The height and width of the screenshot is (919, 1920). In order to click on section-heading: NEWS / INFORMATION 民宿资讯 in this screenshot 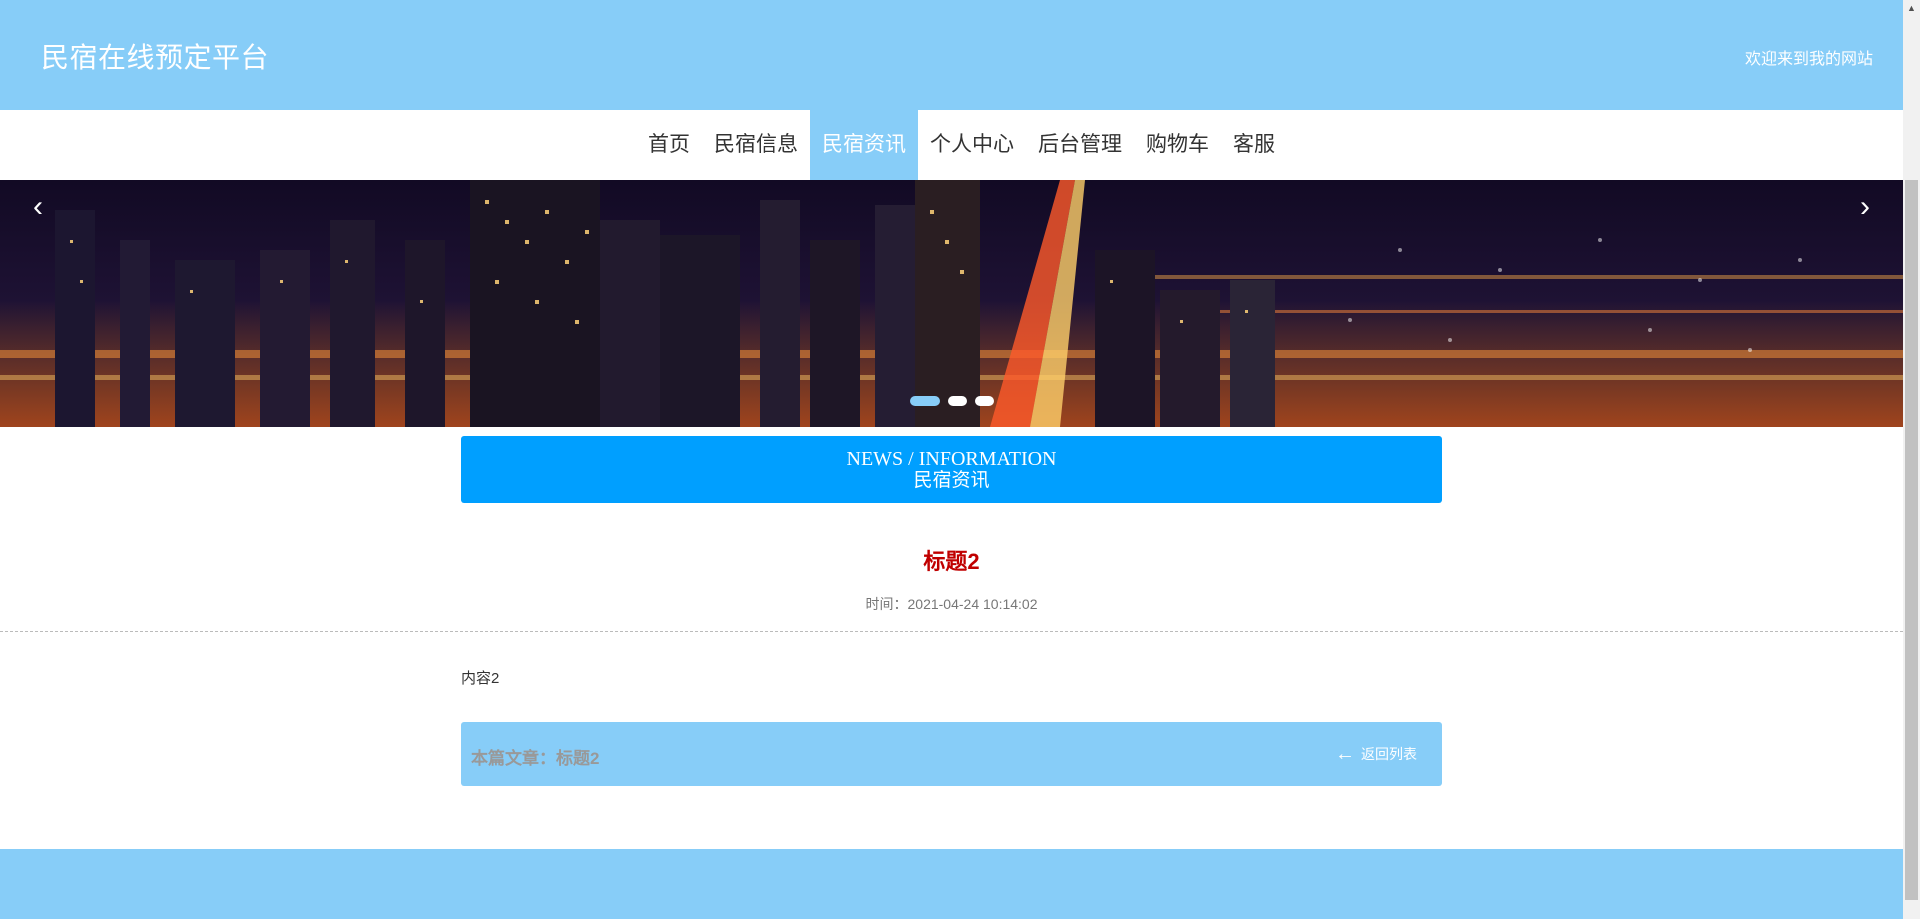, I will do `click(951, 469)`.